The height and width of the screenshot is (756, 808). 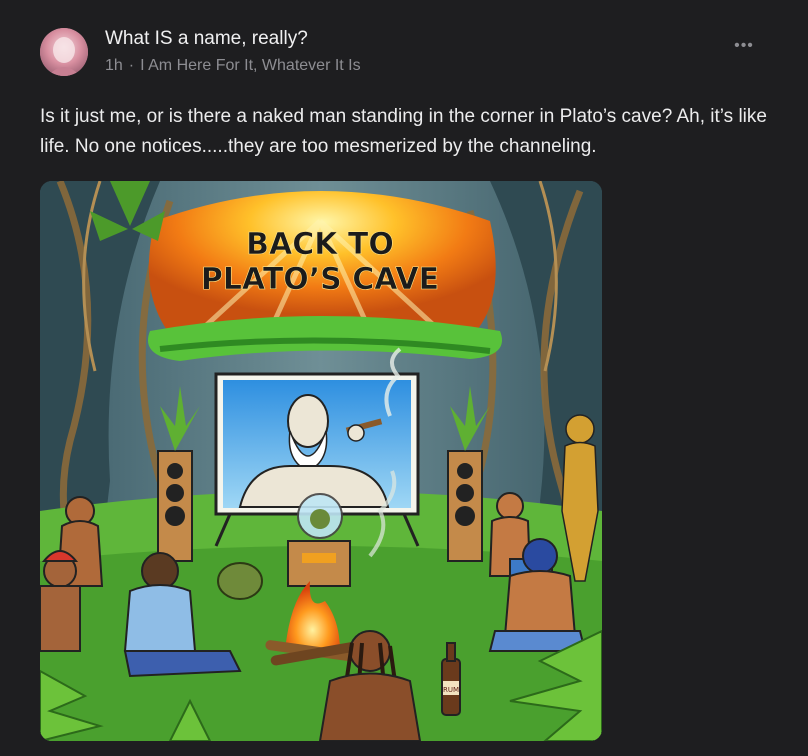 What do you see at coordinates (60, 601) in the screenshot?
I see `person-red-hat` at bounding box center [60, 601].